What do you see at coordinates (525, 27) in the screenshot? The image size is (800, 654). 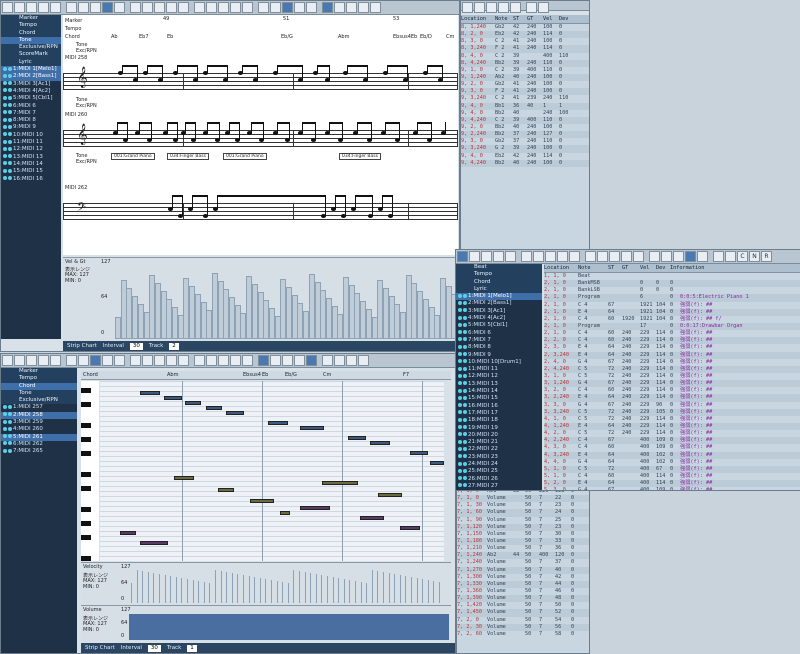 I see `event-row: 8, 1,240 Gb2 42 240 100 0` at bounding box center [525, 27].